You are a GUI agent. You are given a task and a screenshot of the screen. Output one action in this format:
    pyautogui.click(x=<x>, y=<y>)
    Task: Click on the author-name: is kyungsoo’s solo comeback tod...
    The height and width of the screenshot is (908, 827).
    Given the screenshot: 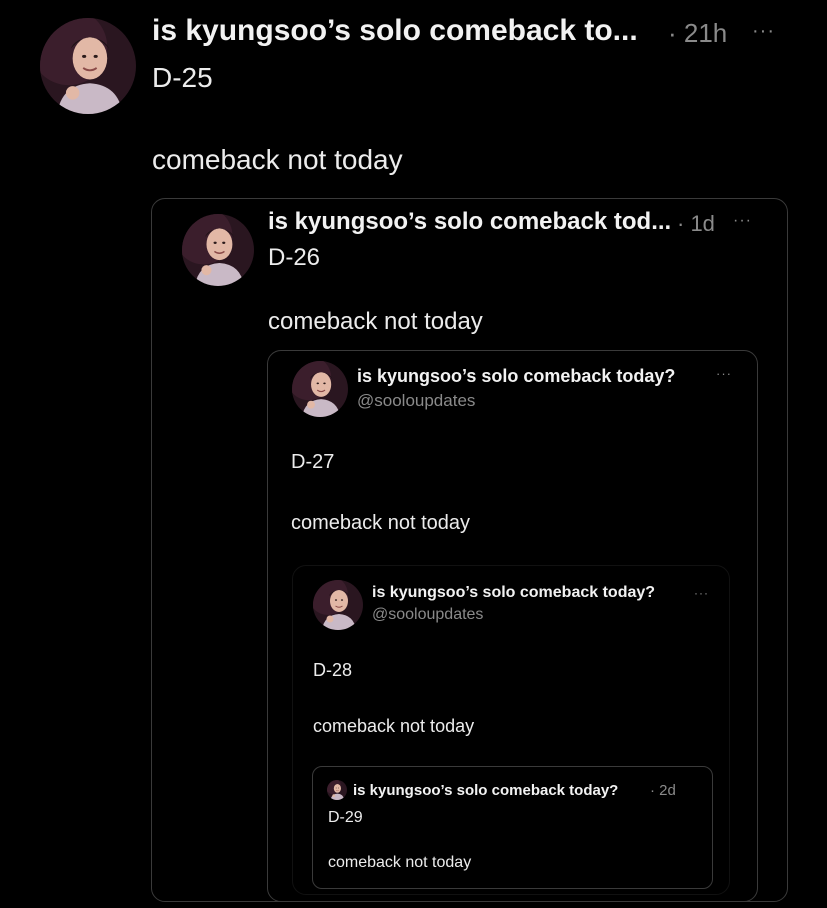 What is the action you would take?
    pyautogui.click(x=469, y=222)
    